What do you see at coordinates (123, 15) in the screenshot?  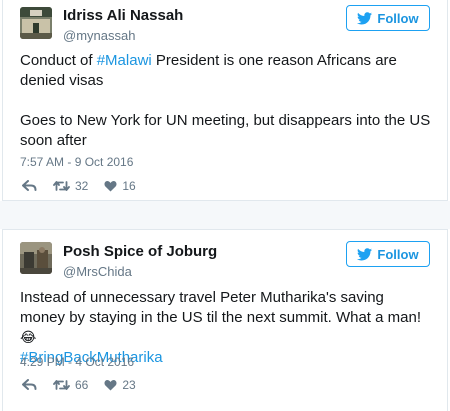 I see `author-name: Idriss Ali Nassah` at bounding box center [123, 15].